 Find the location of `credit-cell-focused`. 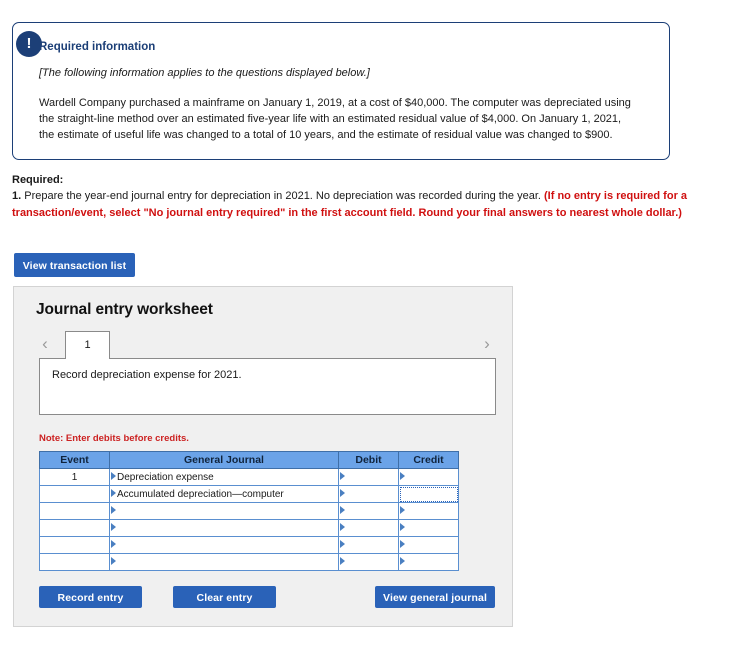

credit-cell-focused is located at coordinates (428, 494).